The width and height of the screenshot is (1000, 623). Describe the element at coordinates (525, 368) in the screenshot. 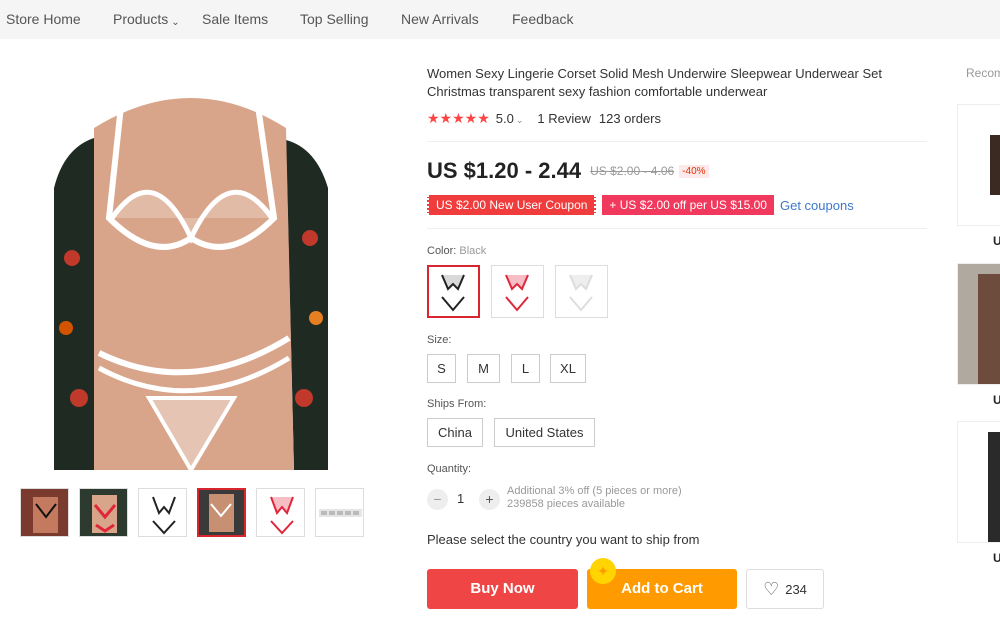

I see `size-option-l: L` at that location.